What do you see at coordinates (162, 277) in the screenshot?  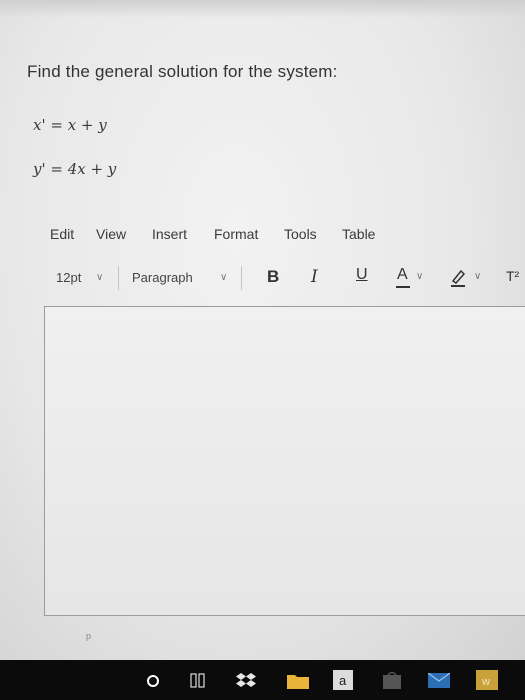 I see `block-format-value: Paragraph` at bounding box center [162, 277].